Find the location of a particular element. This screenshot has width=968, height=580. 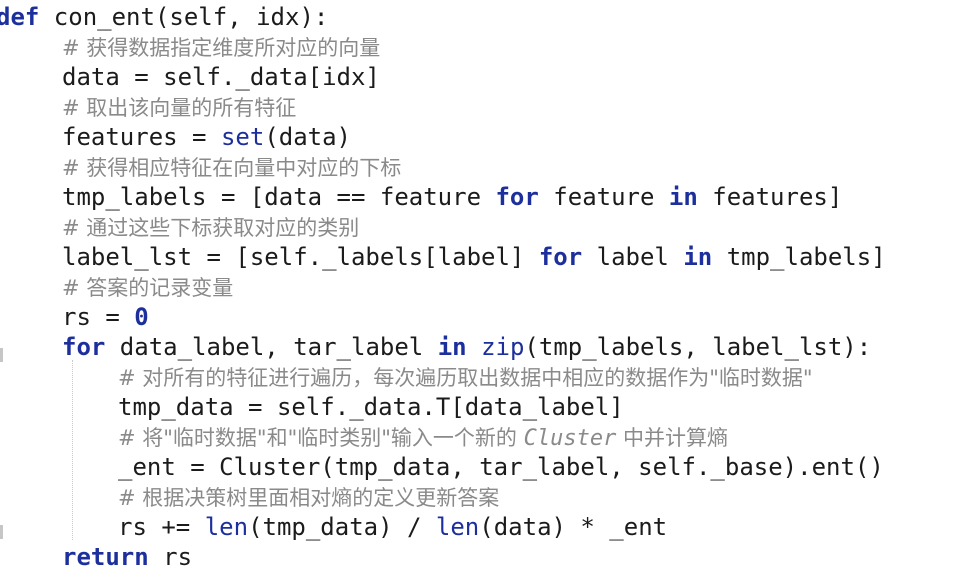

code-line: # 对所有的特征进行遍历，每次遍历取出数据中相应的数据作为"临时数据" is located at coordinates (465, 377).